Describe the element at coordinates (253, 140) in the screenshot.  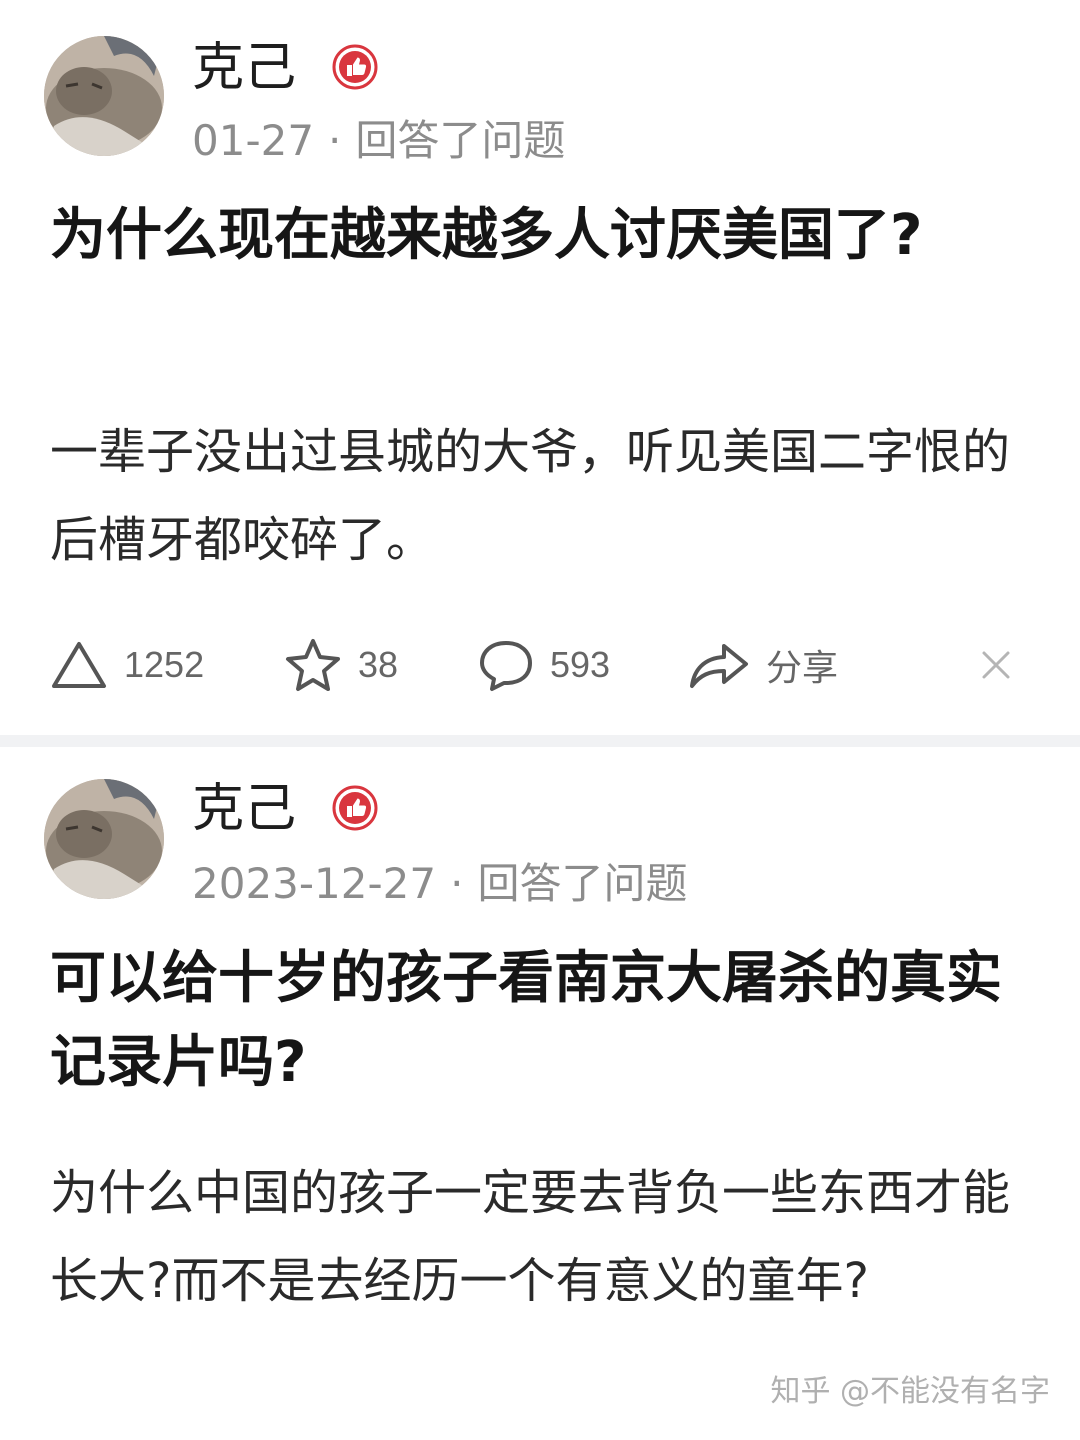
I see `post-date: 01-27` at that location.